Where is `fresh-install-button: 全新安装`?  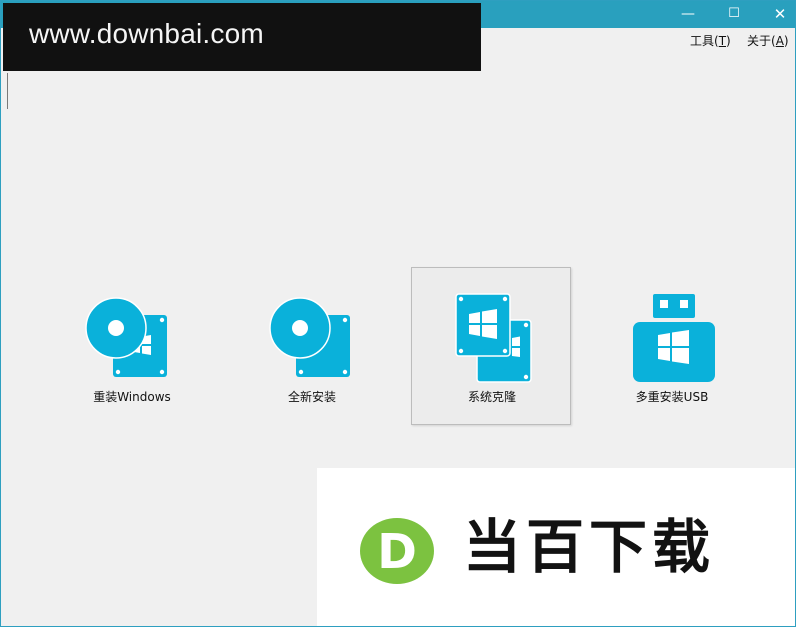 fresh-install-button: 全新安装 is located at coordinates (311, 346).